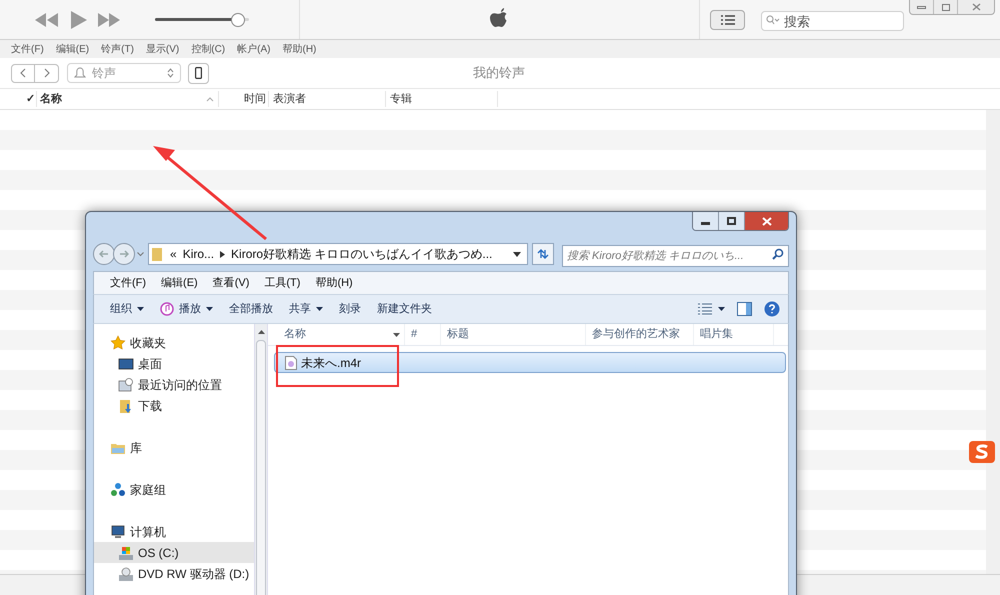 This screenshot has width=1000, height=595. Describe the element at coordinates (202, 20) in the screenshot. I see `volume-slider` at that location.